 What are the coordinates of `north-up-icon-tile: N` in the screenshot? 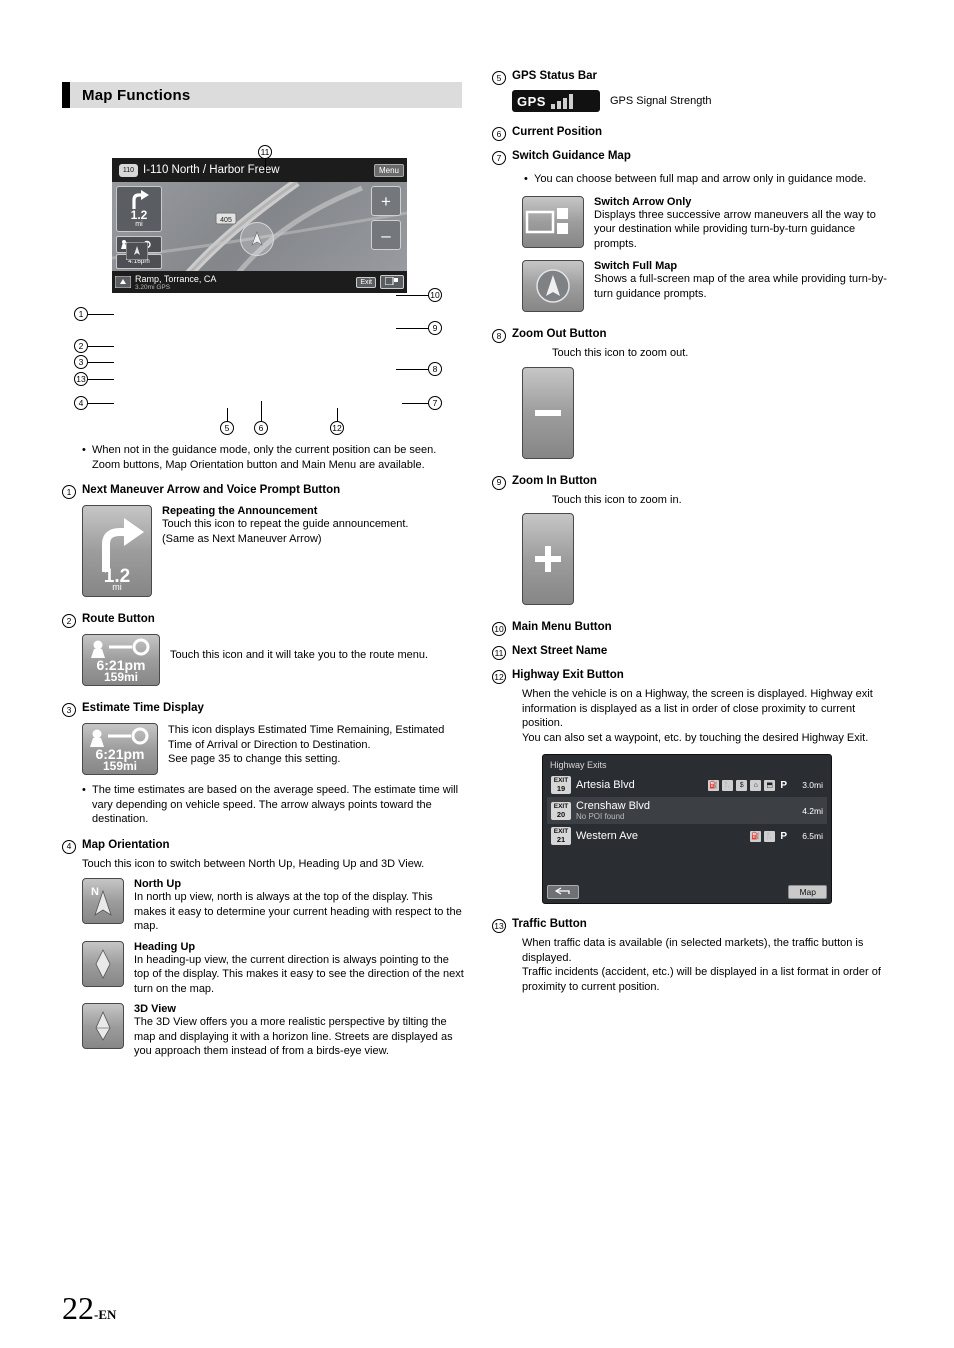 It's located at (103, 901).